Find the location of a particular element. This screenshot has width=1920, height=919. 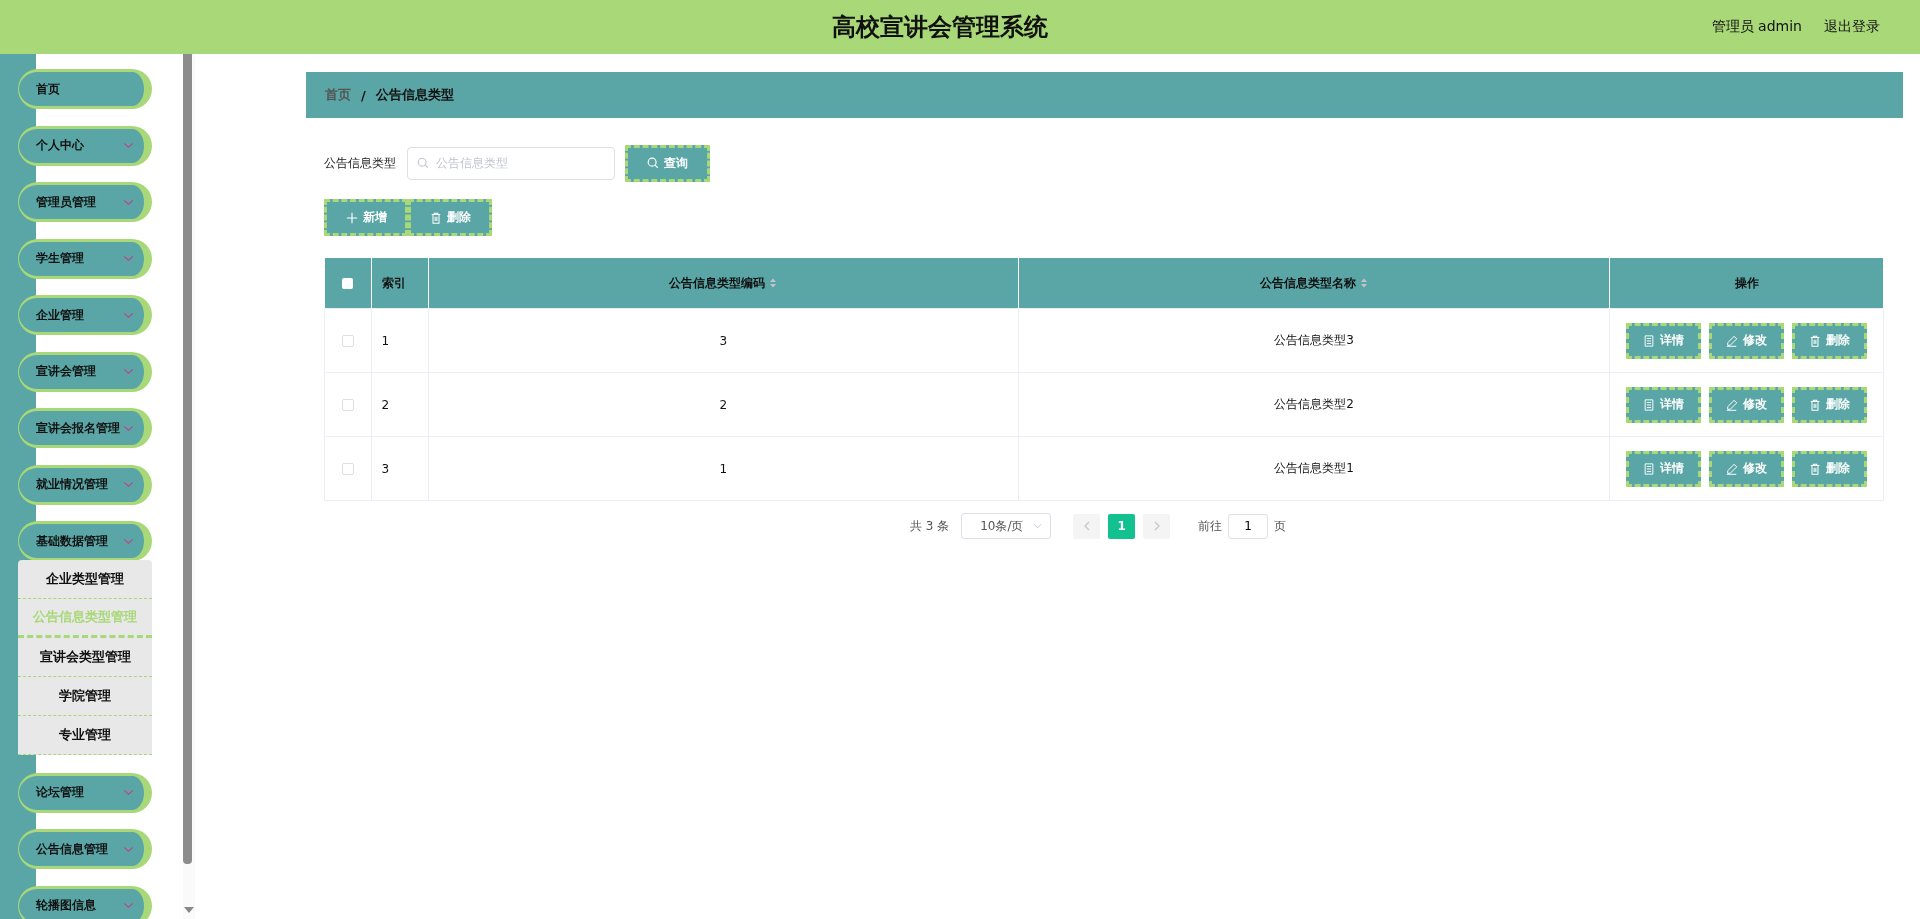

total-count: 共 3 条 is located at coordinates (929, 526).